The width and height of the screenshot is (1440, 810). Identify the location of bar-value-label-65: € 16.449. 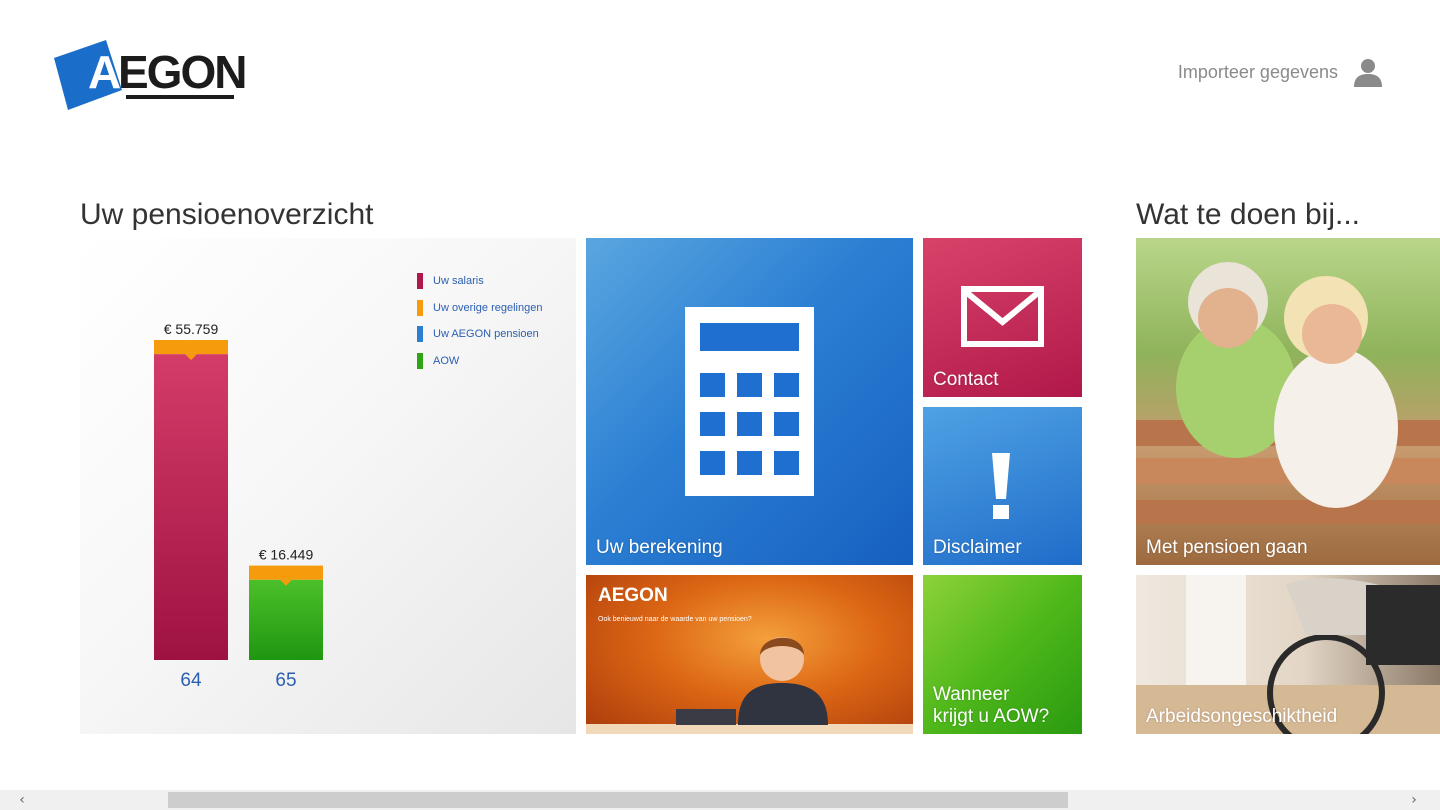
(286, 555).